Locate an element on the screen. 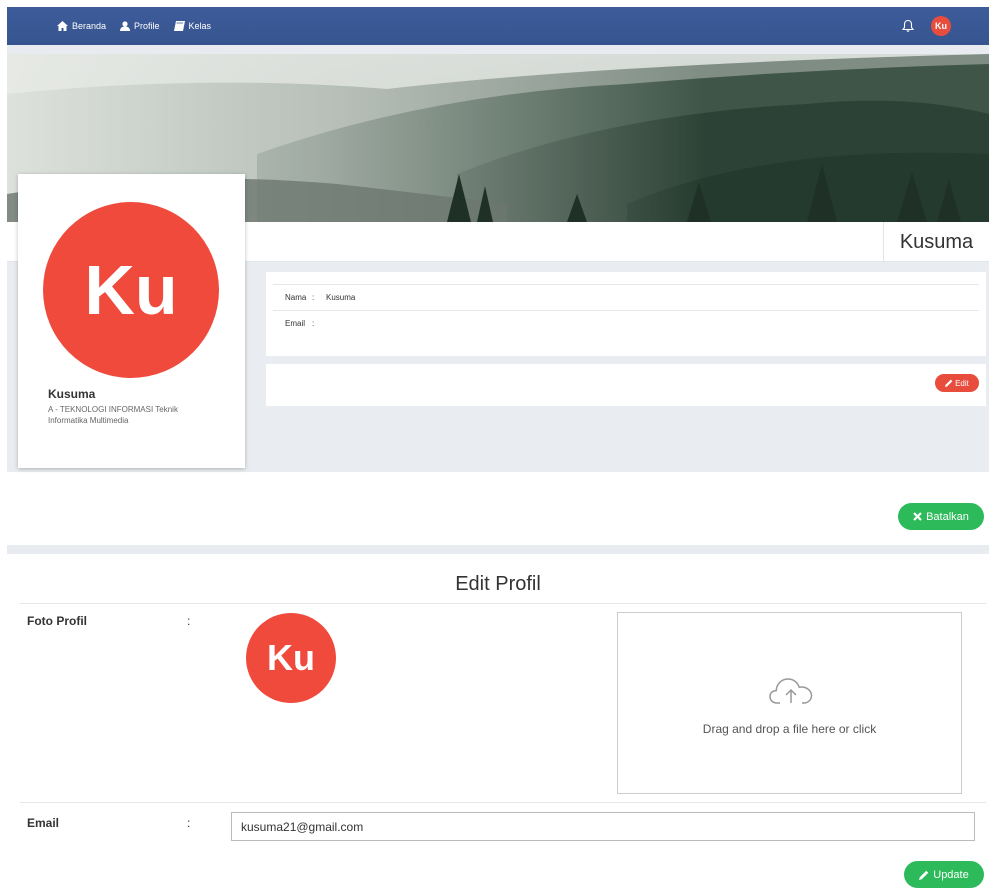 The width and height of the screenshot is (989, 888). profile-card-name: Kusuma is located at coordinates (72, 394).